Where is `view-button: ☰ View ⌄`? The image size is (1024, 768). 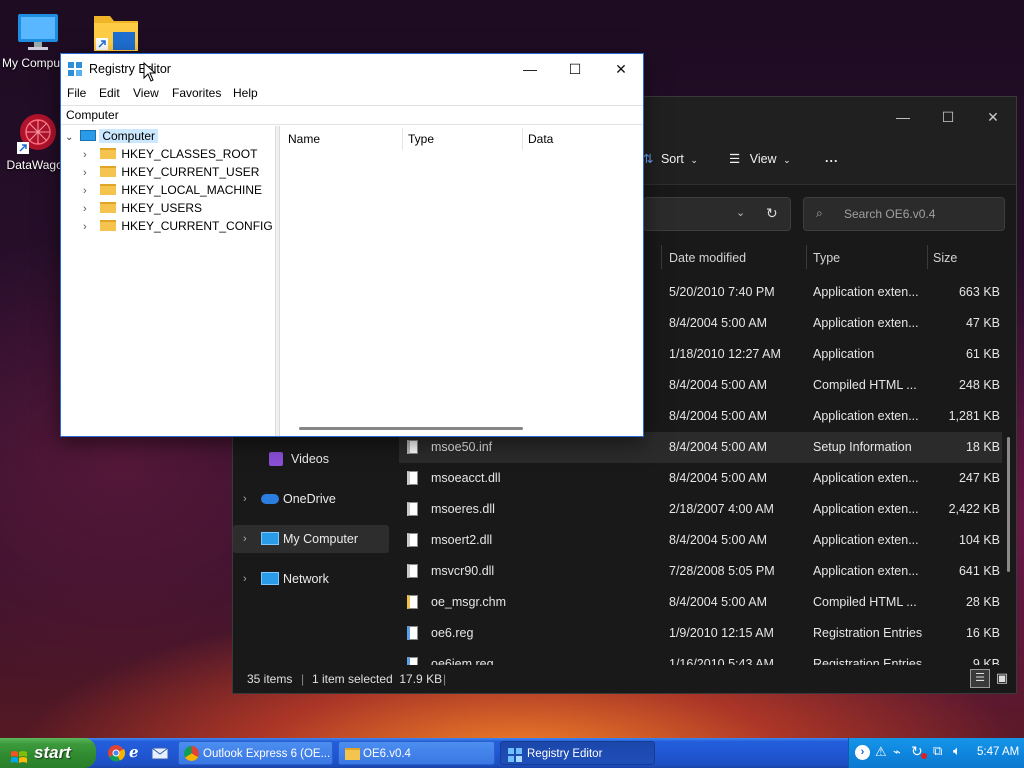
view-button: ☰ View ⌄ is located at coordinates (760, 158).